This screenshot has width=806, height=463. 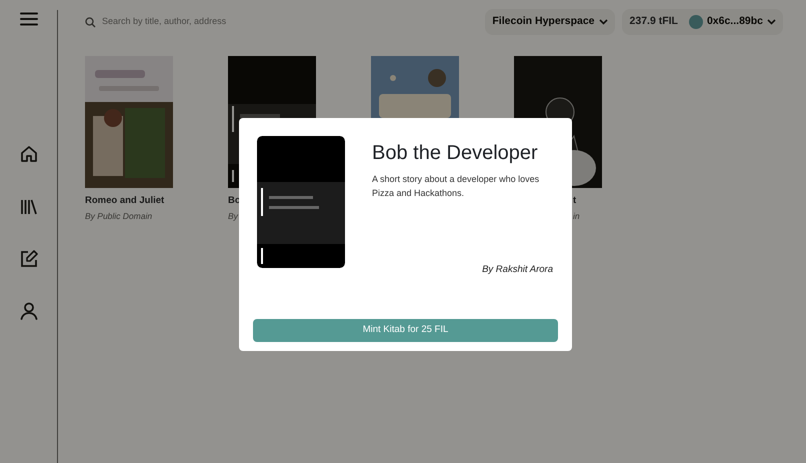 I want to click on book-title: Romeo and Juliet, so click(x=129, y=201).